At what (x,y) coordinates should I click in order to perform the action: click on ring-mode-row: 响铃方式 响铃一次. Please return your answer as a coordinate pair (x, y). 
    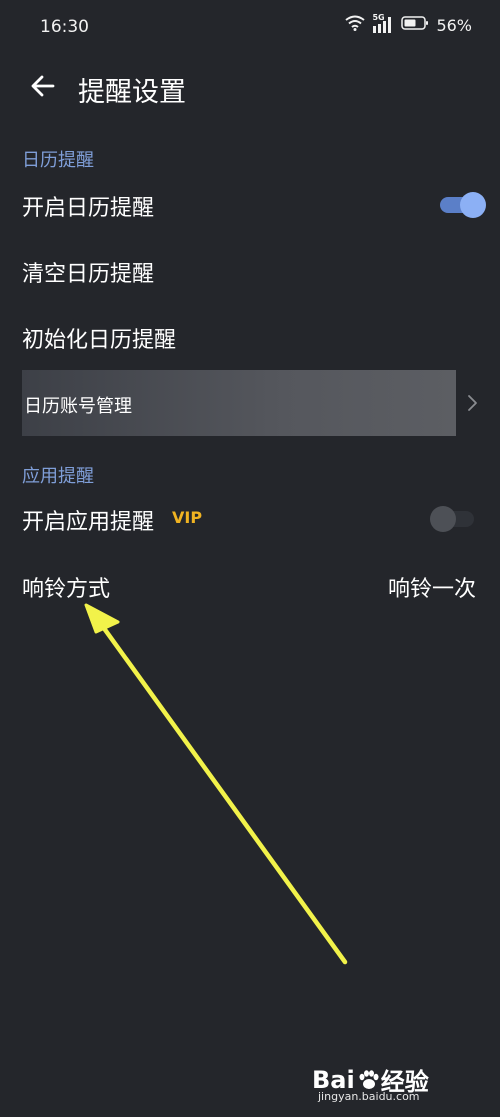
    Looking at the image, I should click on (250, 586).